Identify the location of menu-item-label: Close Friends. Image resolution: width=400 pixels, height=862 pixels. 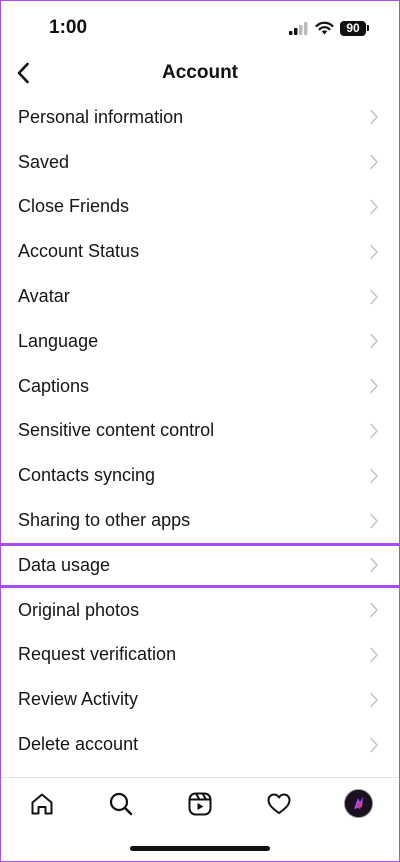
(74, 206).